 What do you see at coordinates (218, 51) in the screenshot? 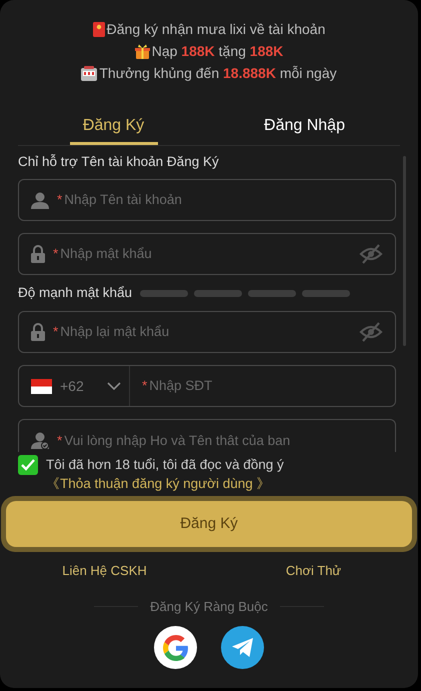
I see `promo-text: Nạp 188K tặng 188K` at bounding box center [218, 51].